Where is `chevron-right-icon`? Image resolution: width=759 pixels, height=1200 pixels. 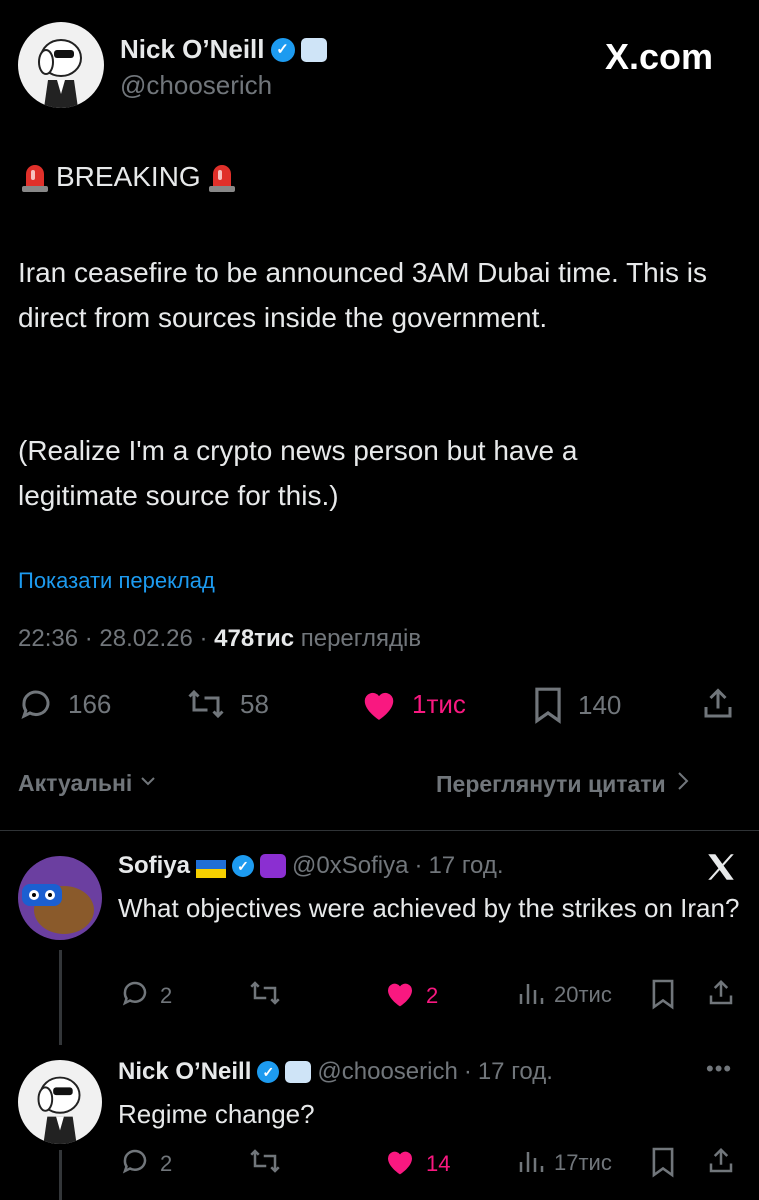 chevron-right-icon is located at coordinates (683, 784).